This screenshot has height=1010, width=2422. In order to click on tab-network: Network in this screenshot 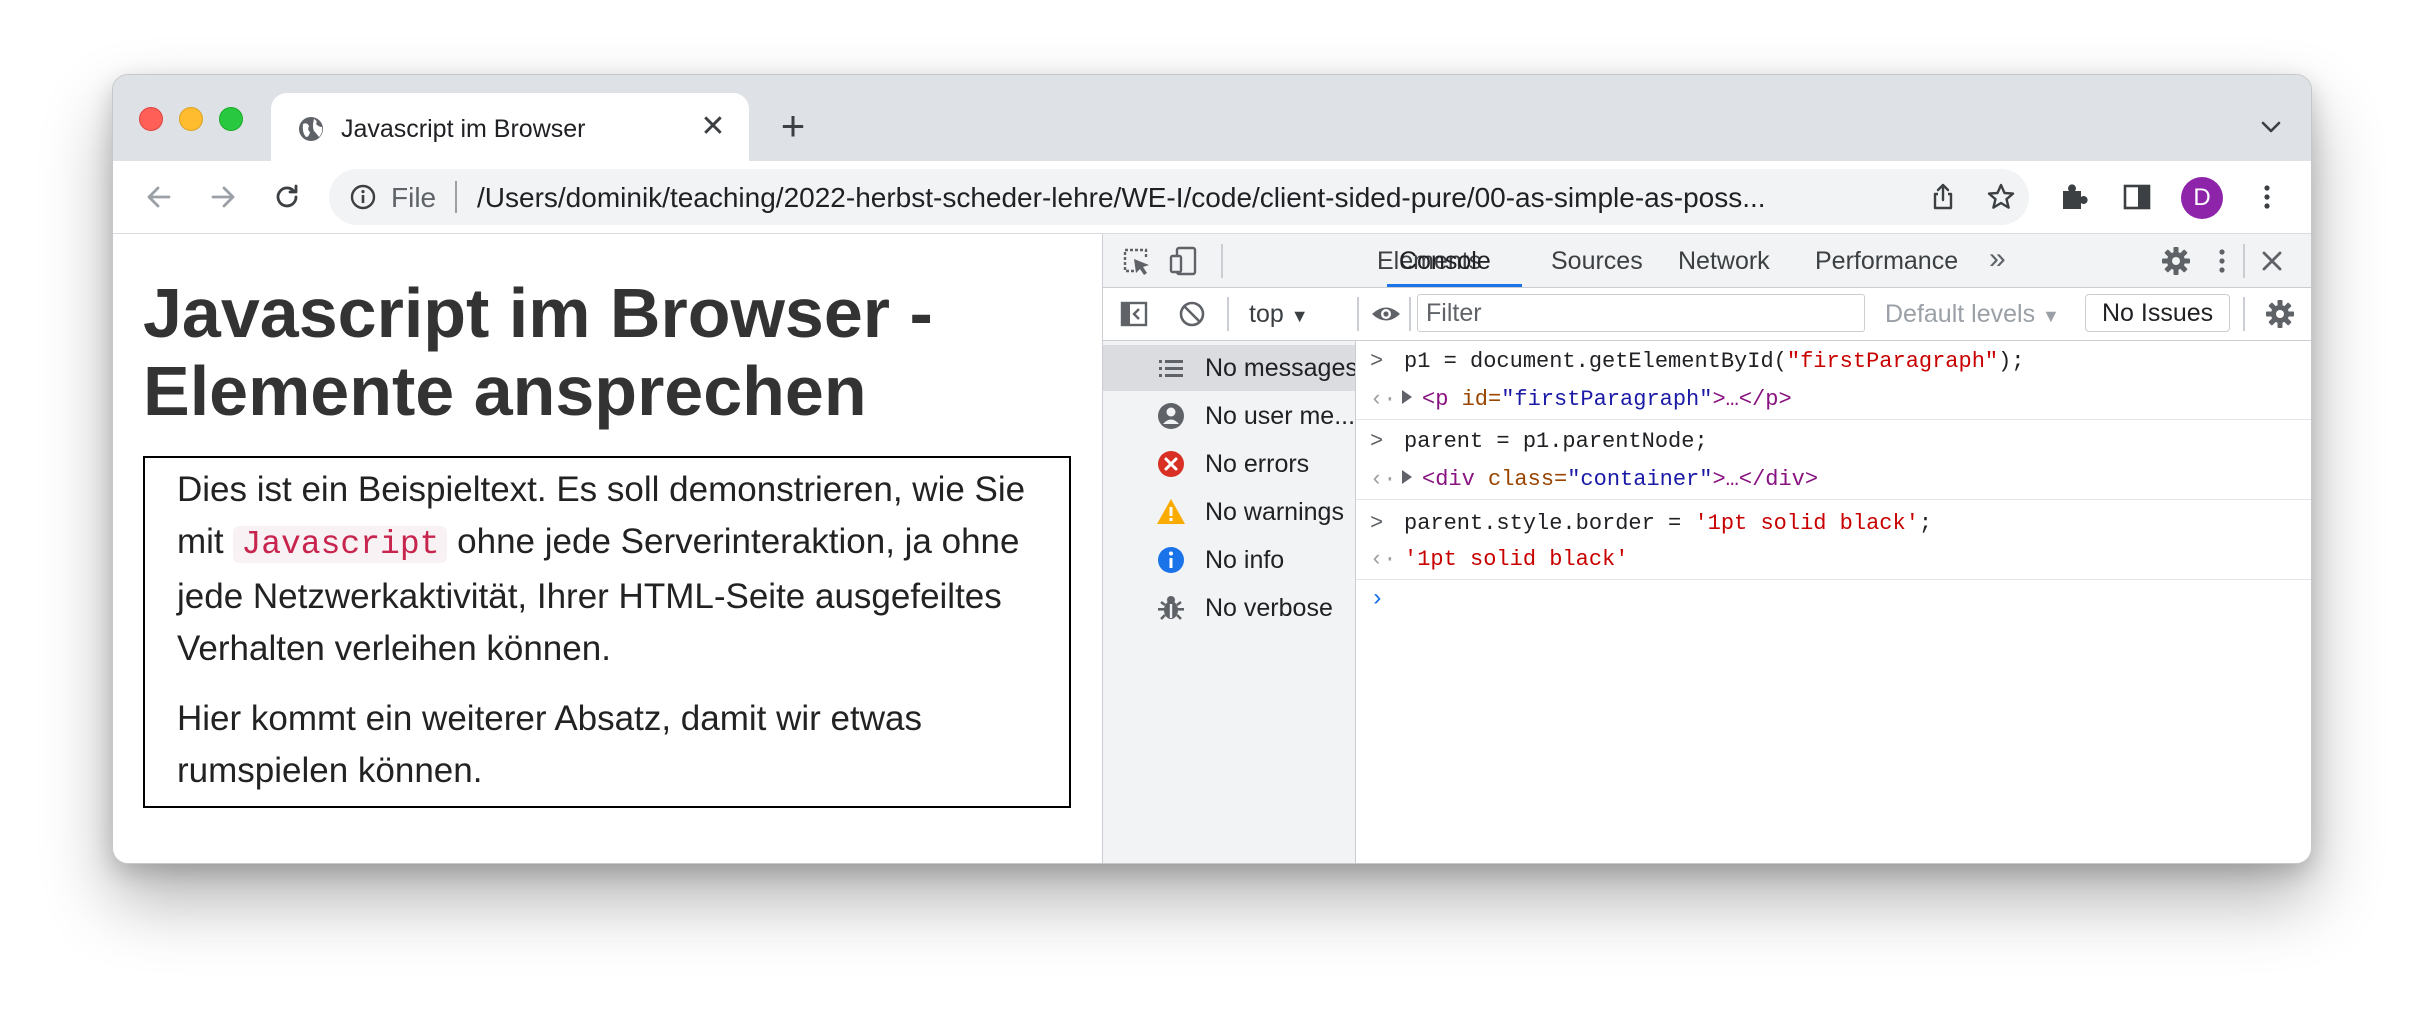, I will do `click(1724, 261)`.